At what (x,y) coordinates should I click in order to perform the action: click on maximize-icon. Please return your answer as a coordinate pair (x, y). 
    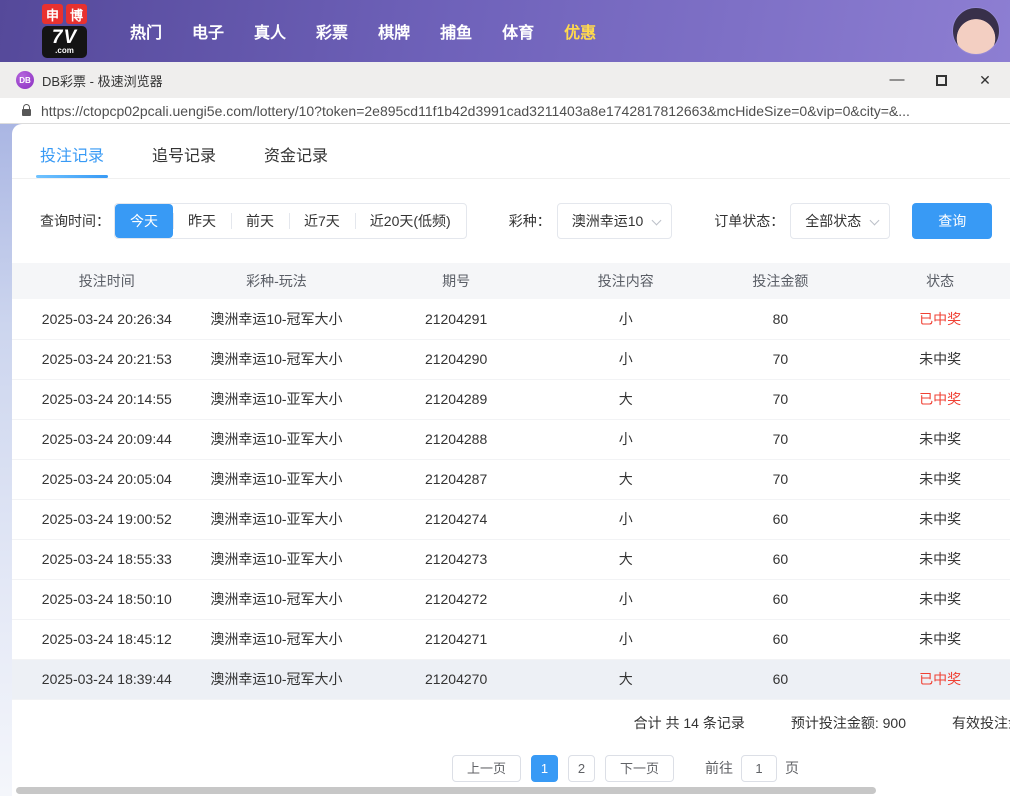
    Looking at the image, I should click on (941, 80).